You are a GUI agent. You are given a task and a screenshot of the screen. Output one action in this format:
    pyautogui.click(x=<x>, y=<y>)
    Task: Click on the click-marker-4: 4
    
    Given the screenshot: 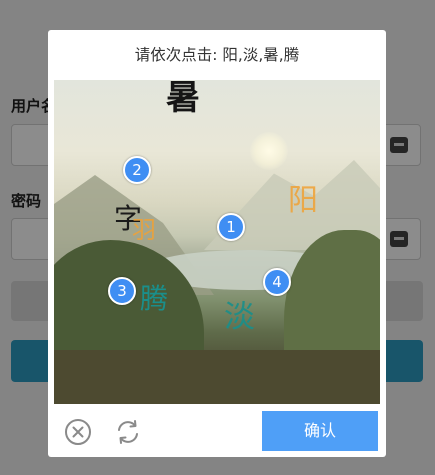 What is the action you would take?
    pyautogui.click(x=277, y=282)
    